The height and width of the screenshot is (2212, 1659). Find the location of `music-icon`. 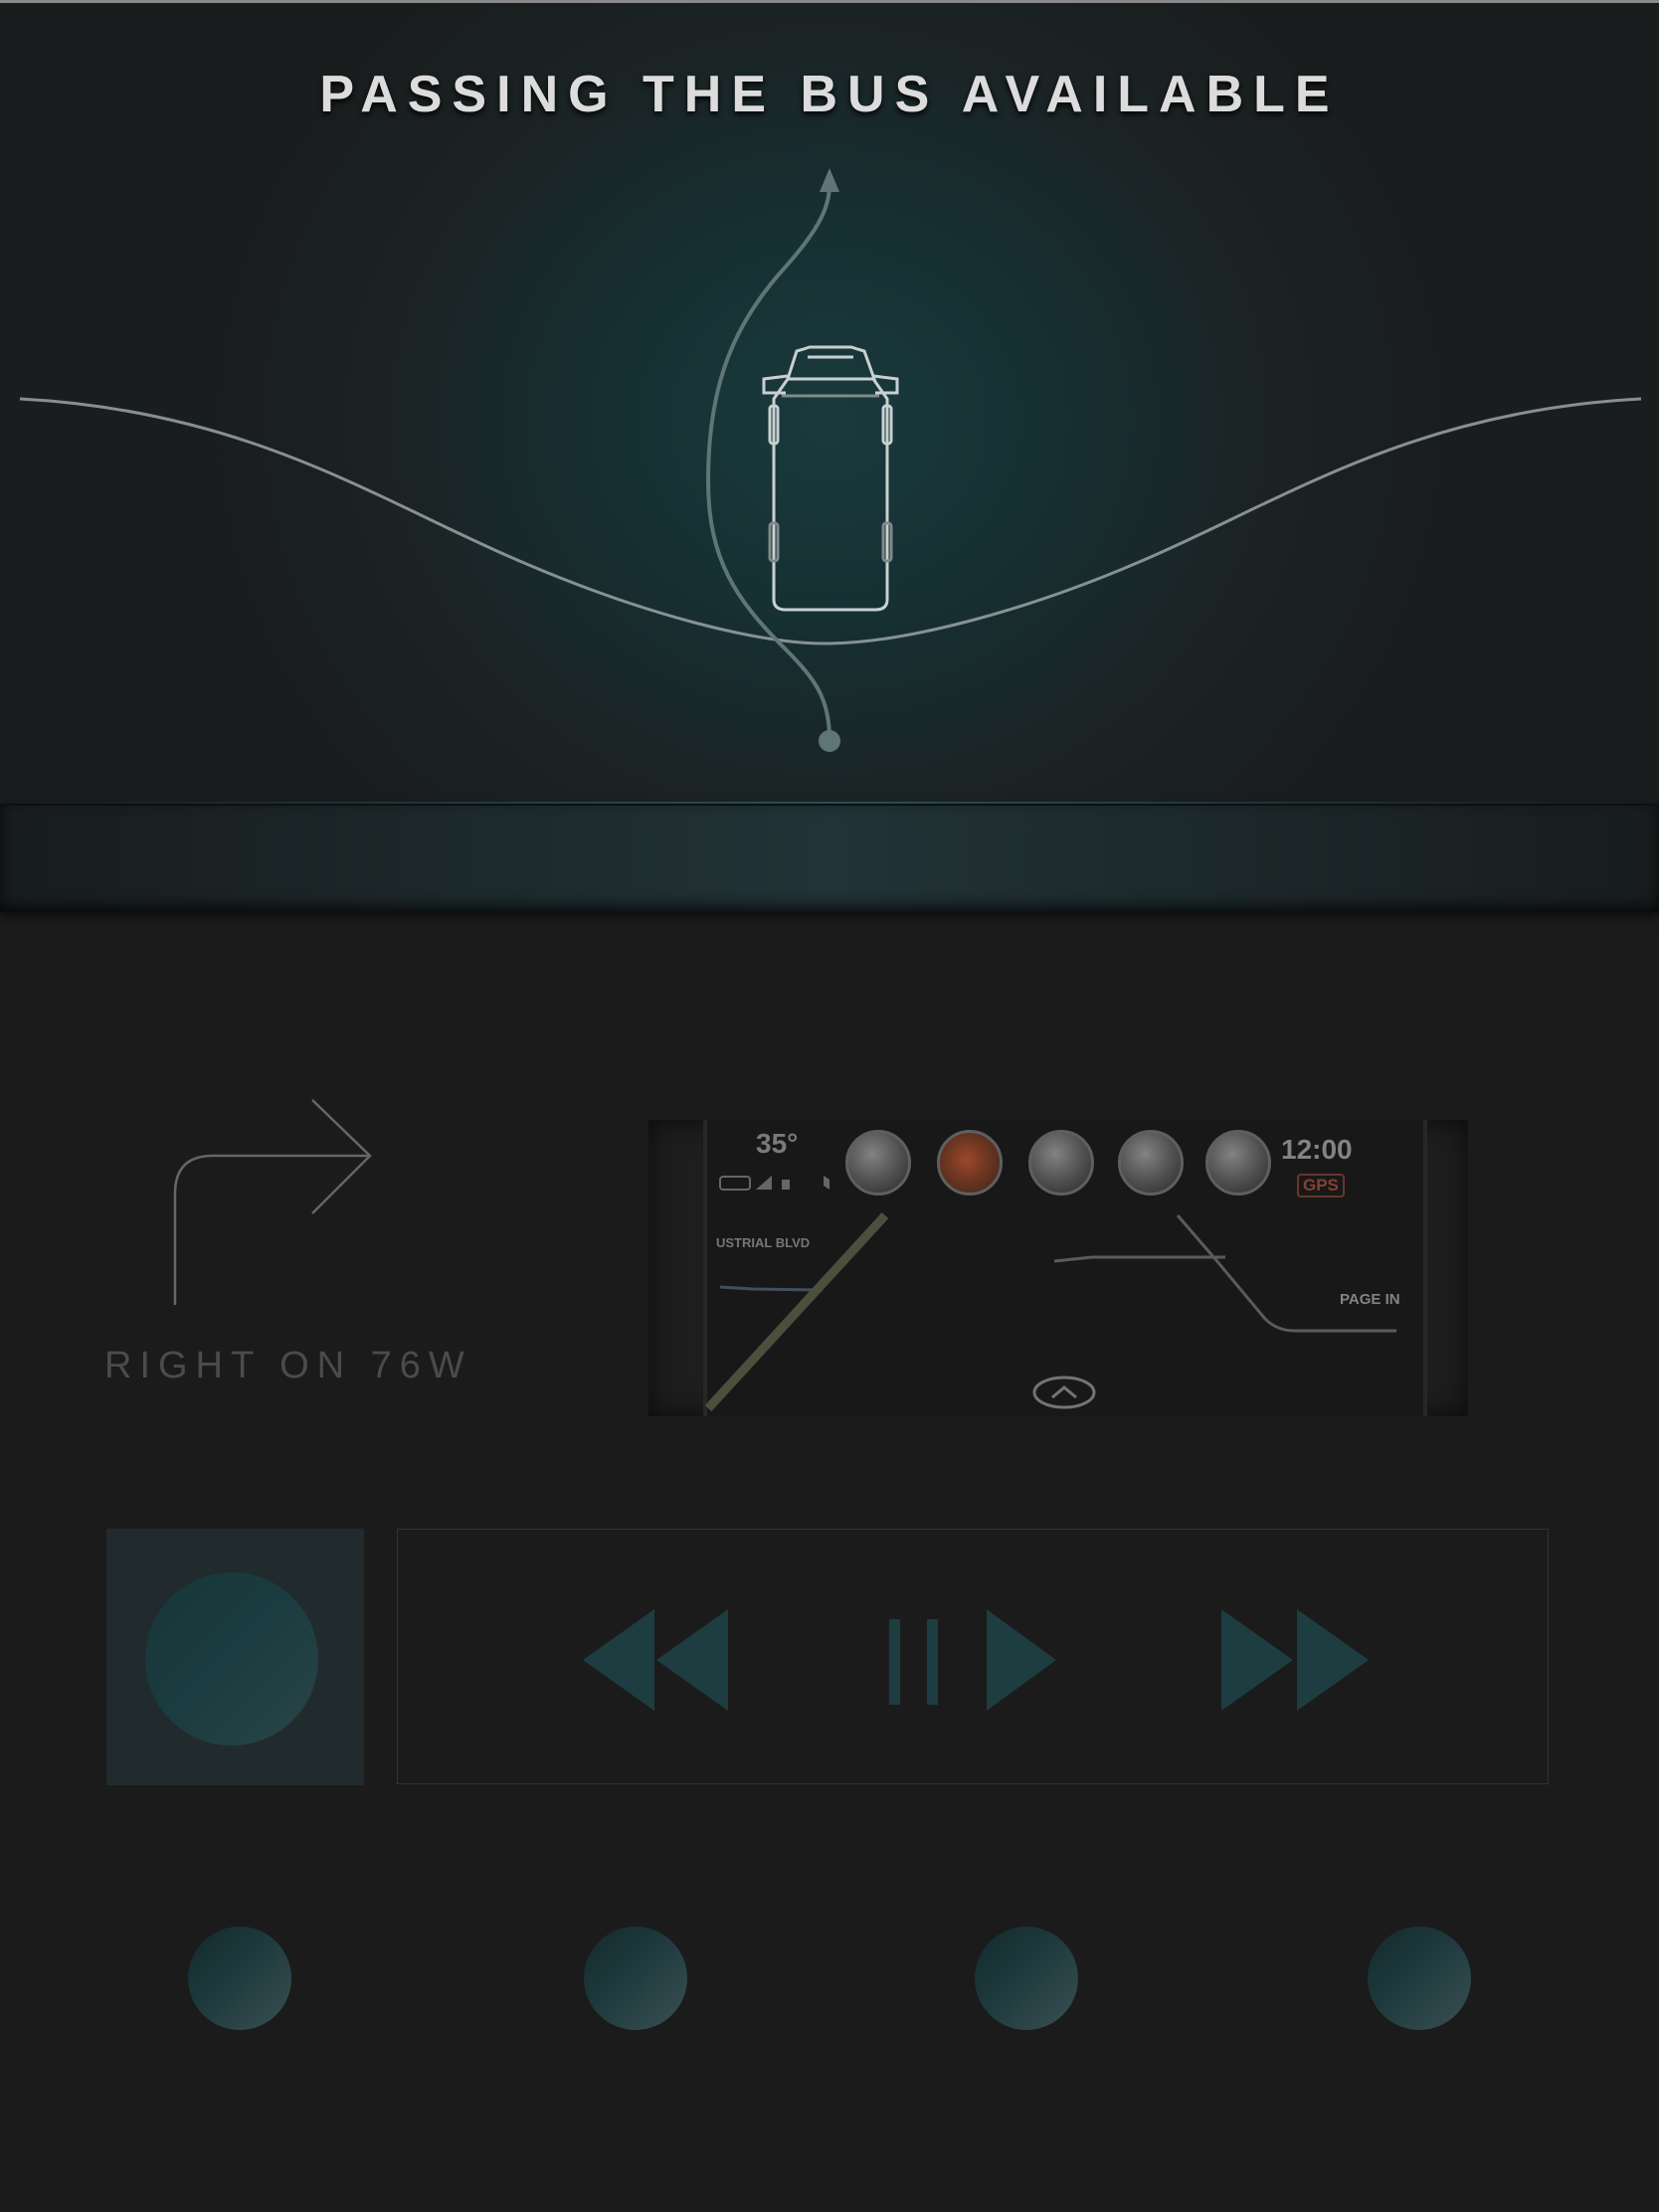

music-icon is located at coordinates (1151, 1163).